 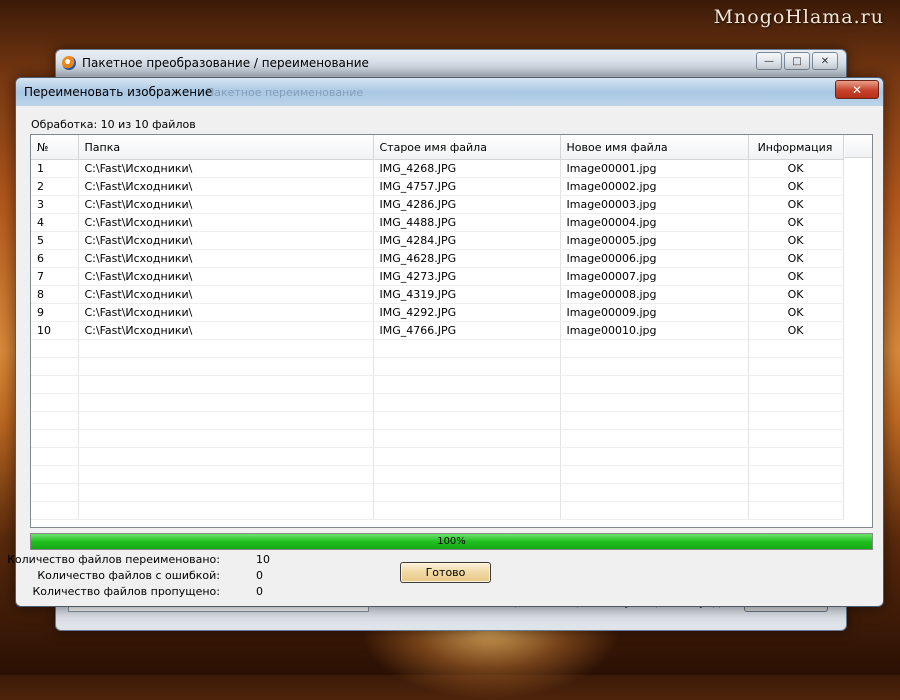 I want to click on cell-number: 5, so click(x=55, y=240).